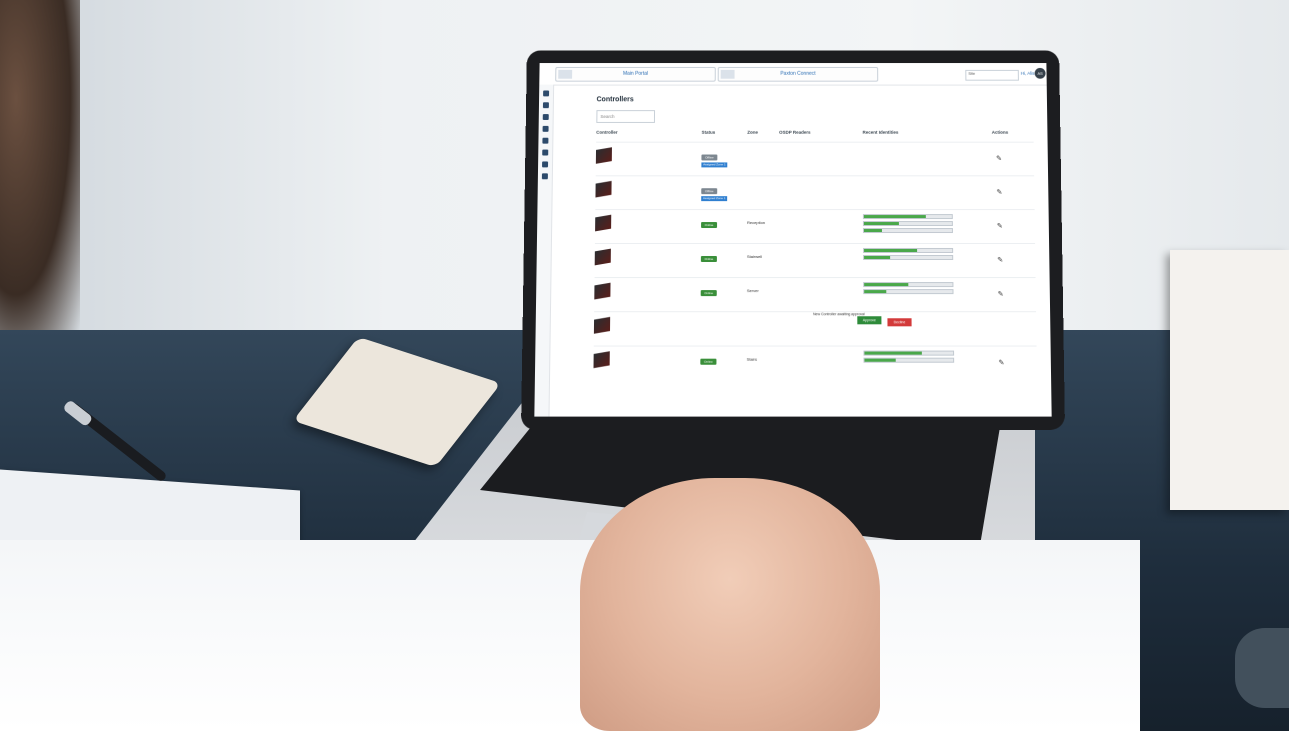 This screenshot has height=731, width=1289. Describe the element at coordinates (40, 165) in the screenshot. I see `person-shoulder` at that location.